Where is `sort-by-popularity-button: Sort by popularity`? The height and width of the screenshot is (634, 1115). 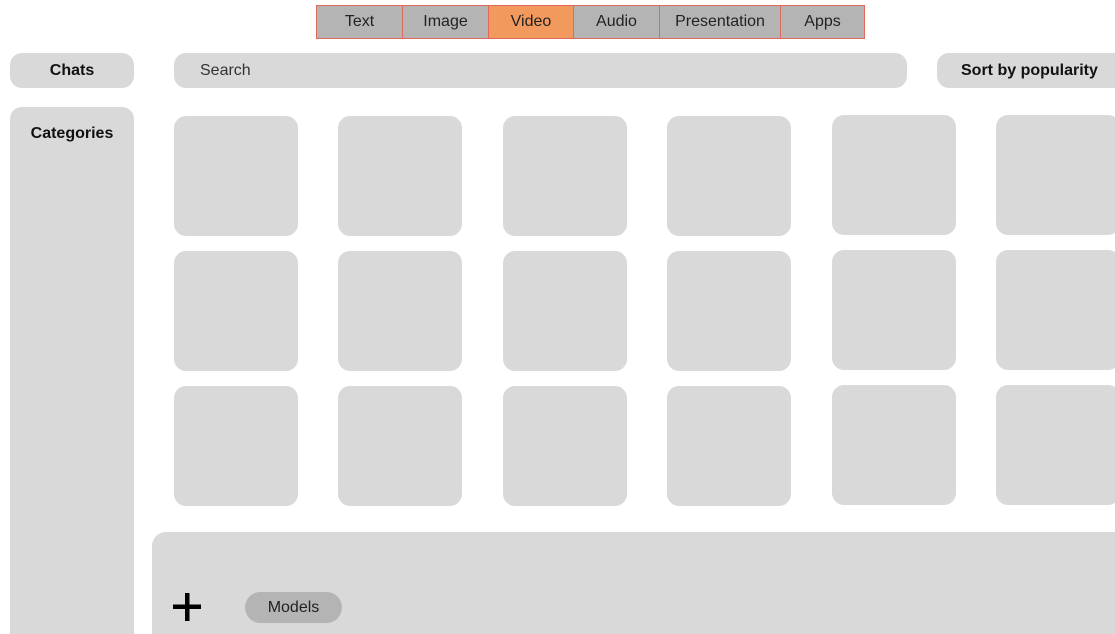 sort-by-popularity-button: Sort by popularity is located at coordinates (1026, 70).